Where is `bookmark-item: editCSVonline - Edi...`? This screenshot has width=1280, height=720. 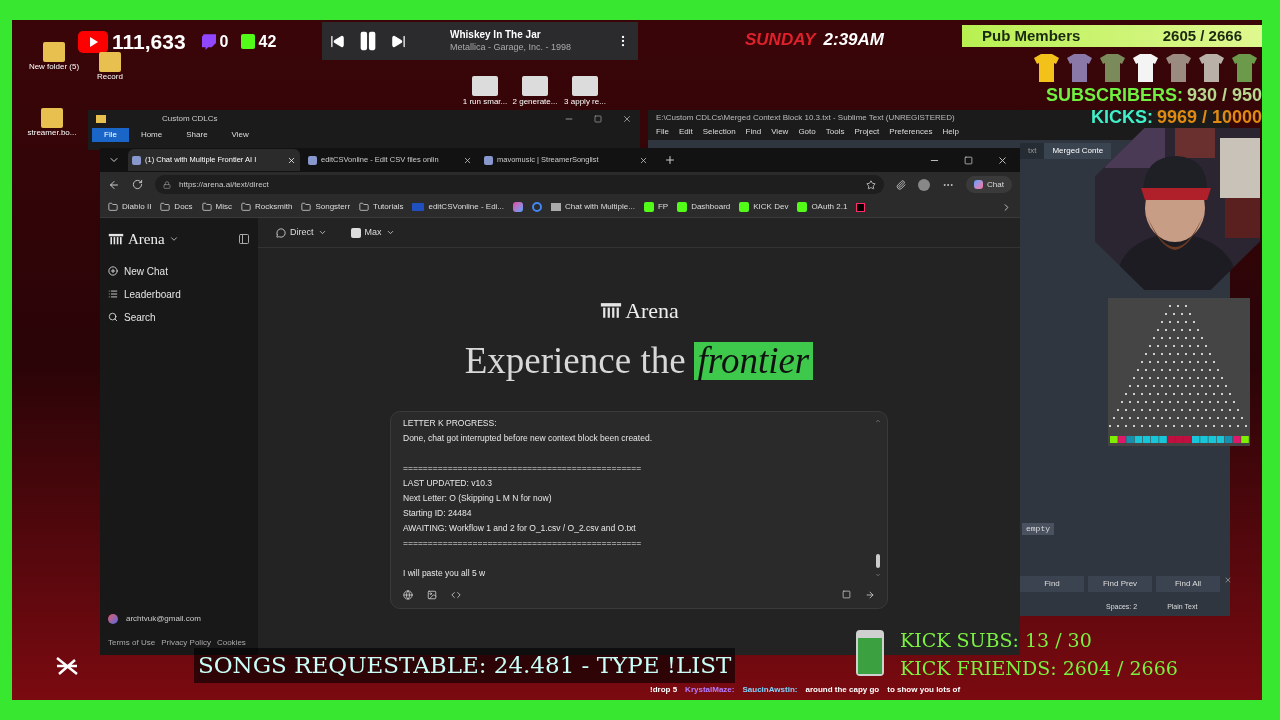
bookmark-item: editCSVonline - Edi... is located at coordinates (458, 207).